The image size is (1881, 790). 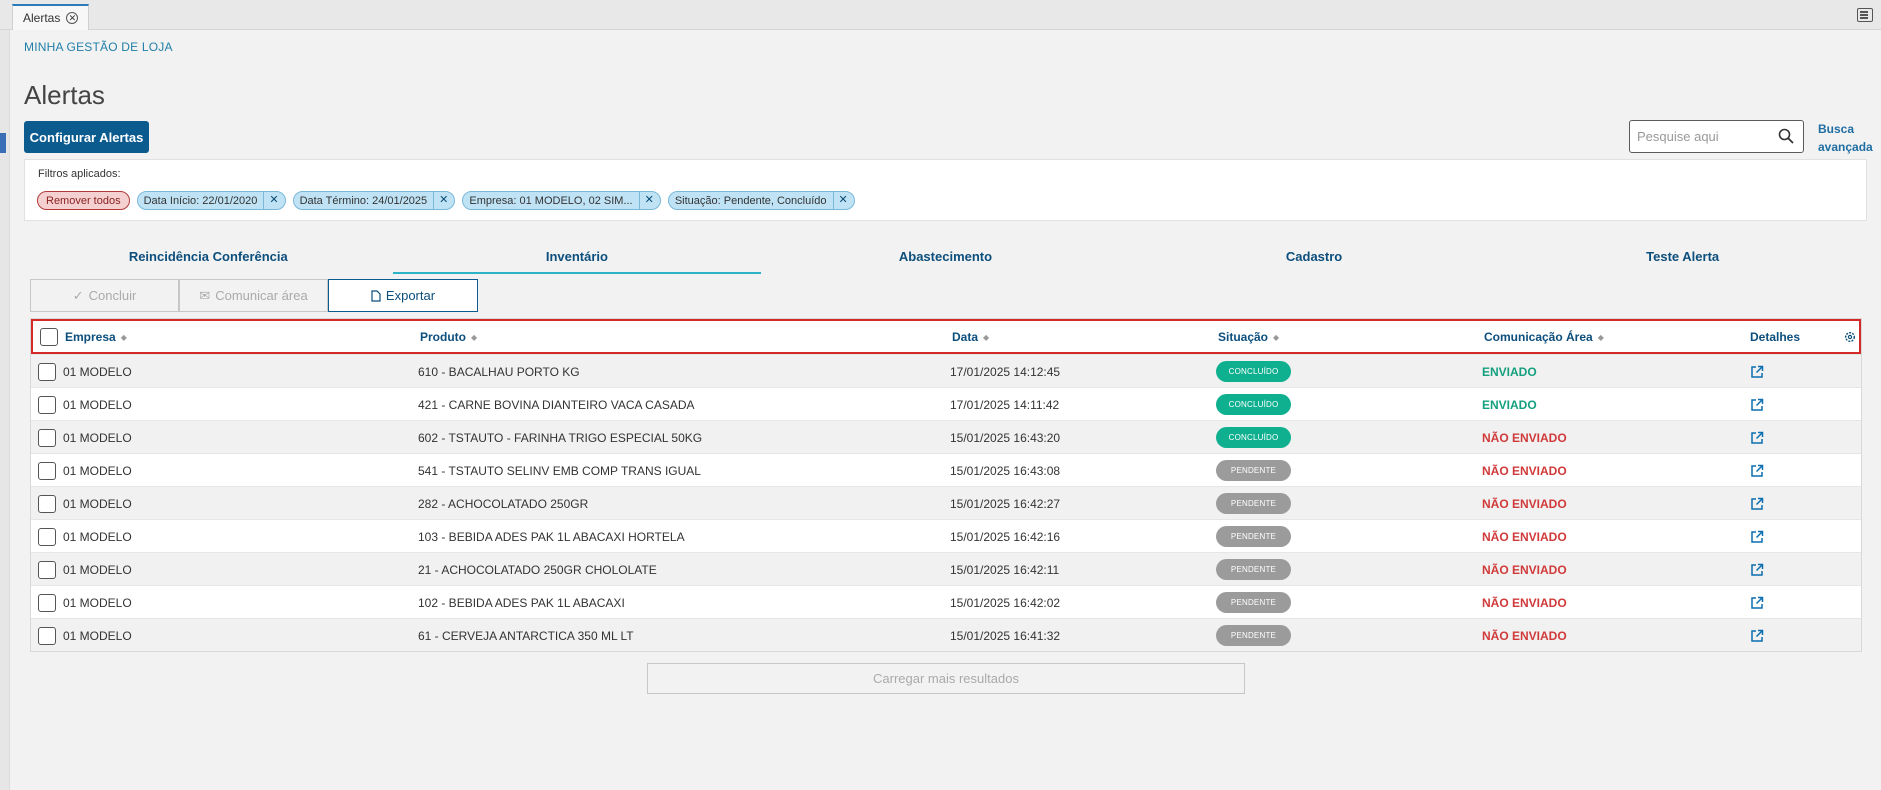 What do you see at coordinates (750, 200) in the screenshot?
I see `filter-chip-label: Situação: Pendente, Concluído` at bounding box center [750, 200].